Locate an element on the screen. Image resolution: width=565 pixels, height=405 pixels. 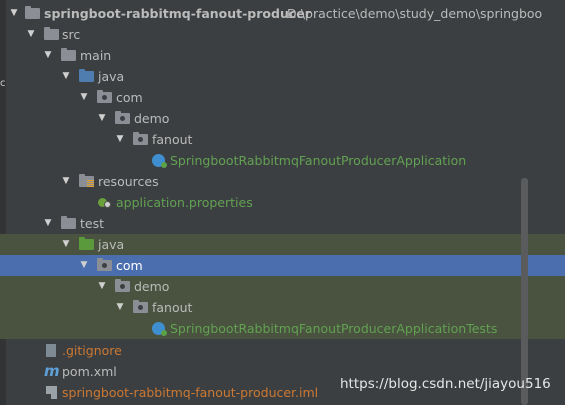
tree-item-main: ▼ main is located at coordinates (282, 55).